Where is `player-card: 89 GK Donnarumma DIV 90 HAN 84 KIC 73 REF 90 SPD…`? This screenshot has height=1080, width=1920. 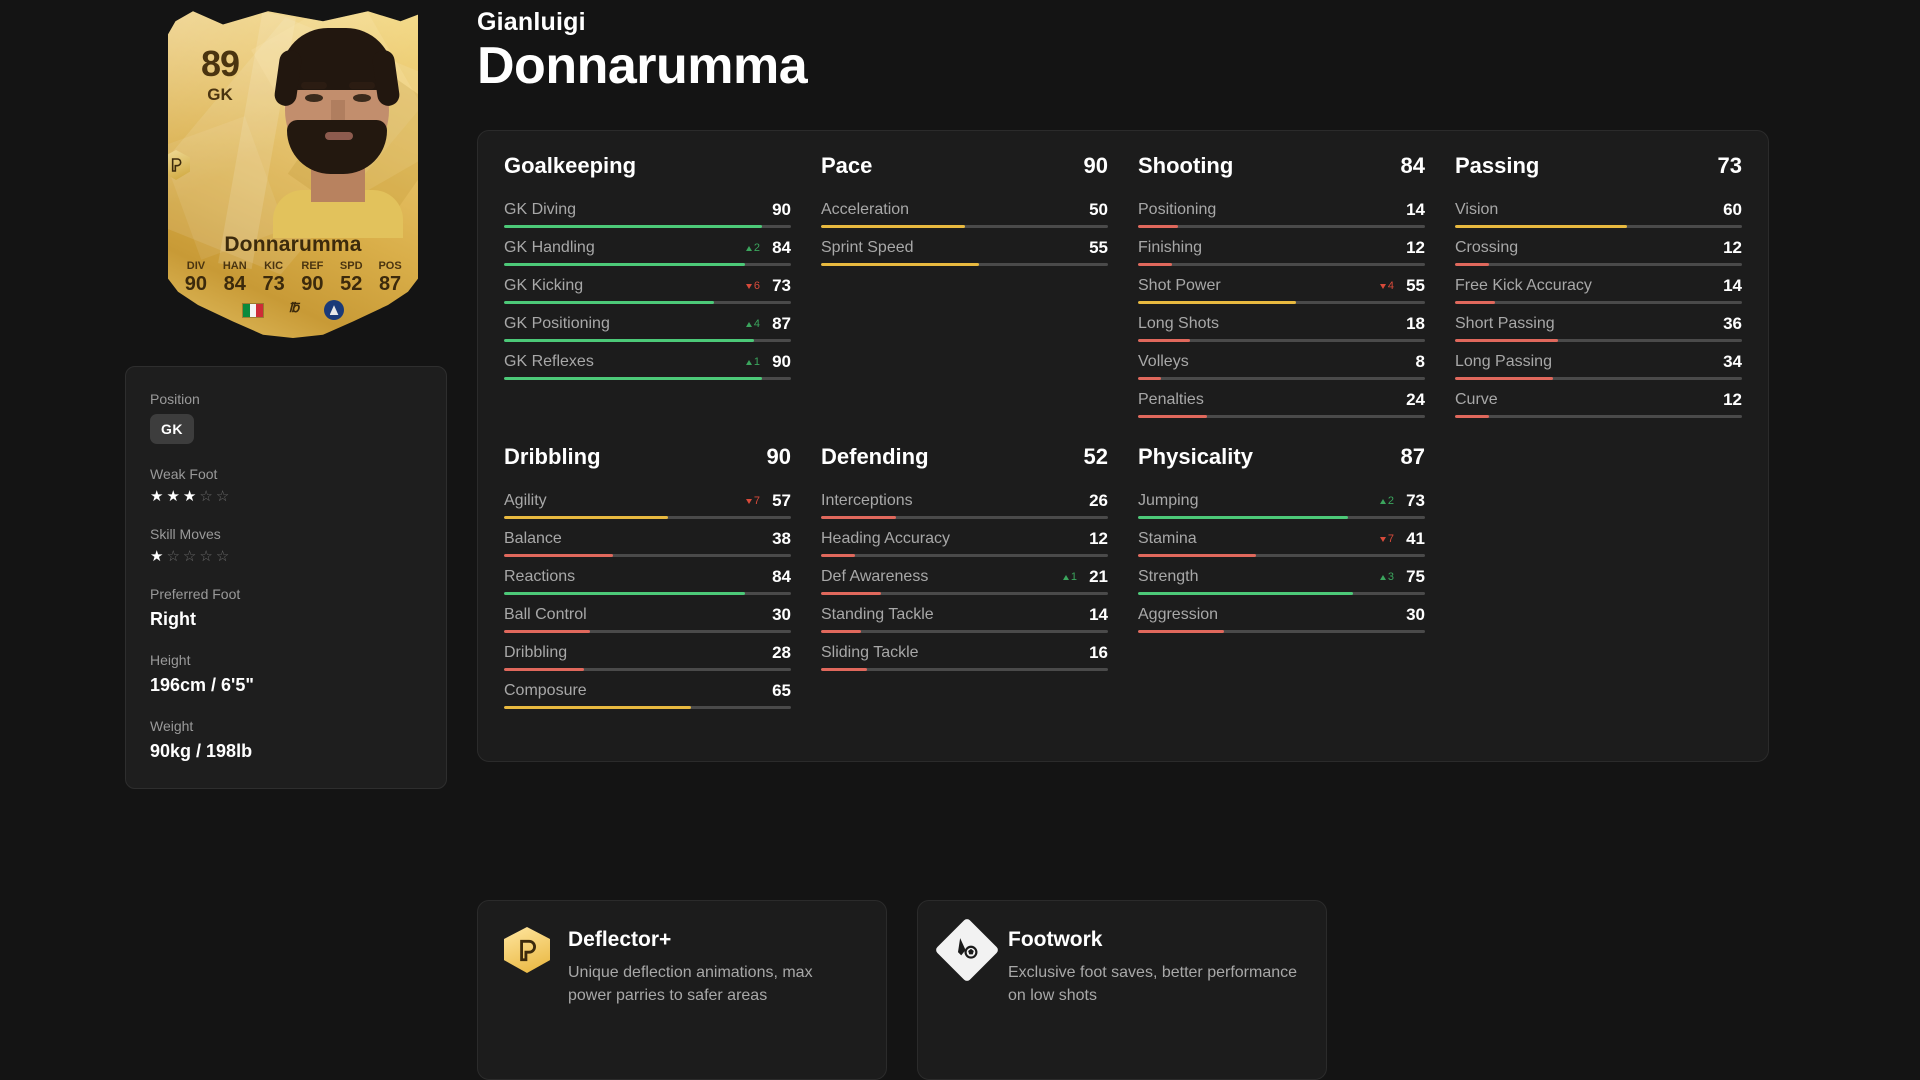 player-card: 89 GK Donnarumma DIV 90 HAN 84 KIC 73 REF 90 SPD… is located at coordinates (293, 173).